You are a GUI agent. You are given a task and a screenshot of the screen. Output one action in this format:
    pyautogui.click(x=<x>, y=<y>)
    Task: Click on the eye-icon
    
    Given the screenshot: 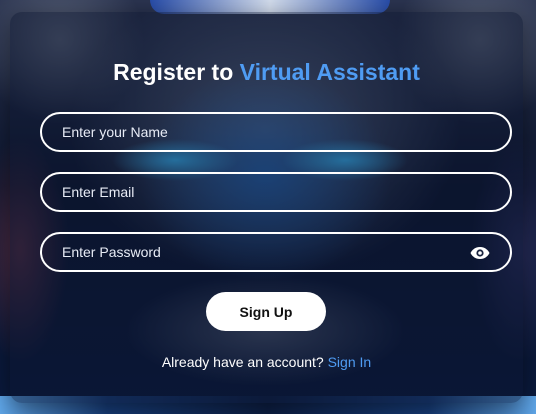 What is the action you would take?
    pyautogui.click(x=480, y=252)
    